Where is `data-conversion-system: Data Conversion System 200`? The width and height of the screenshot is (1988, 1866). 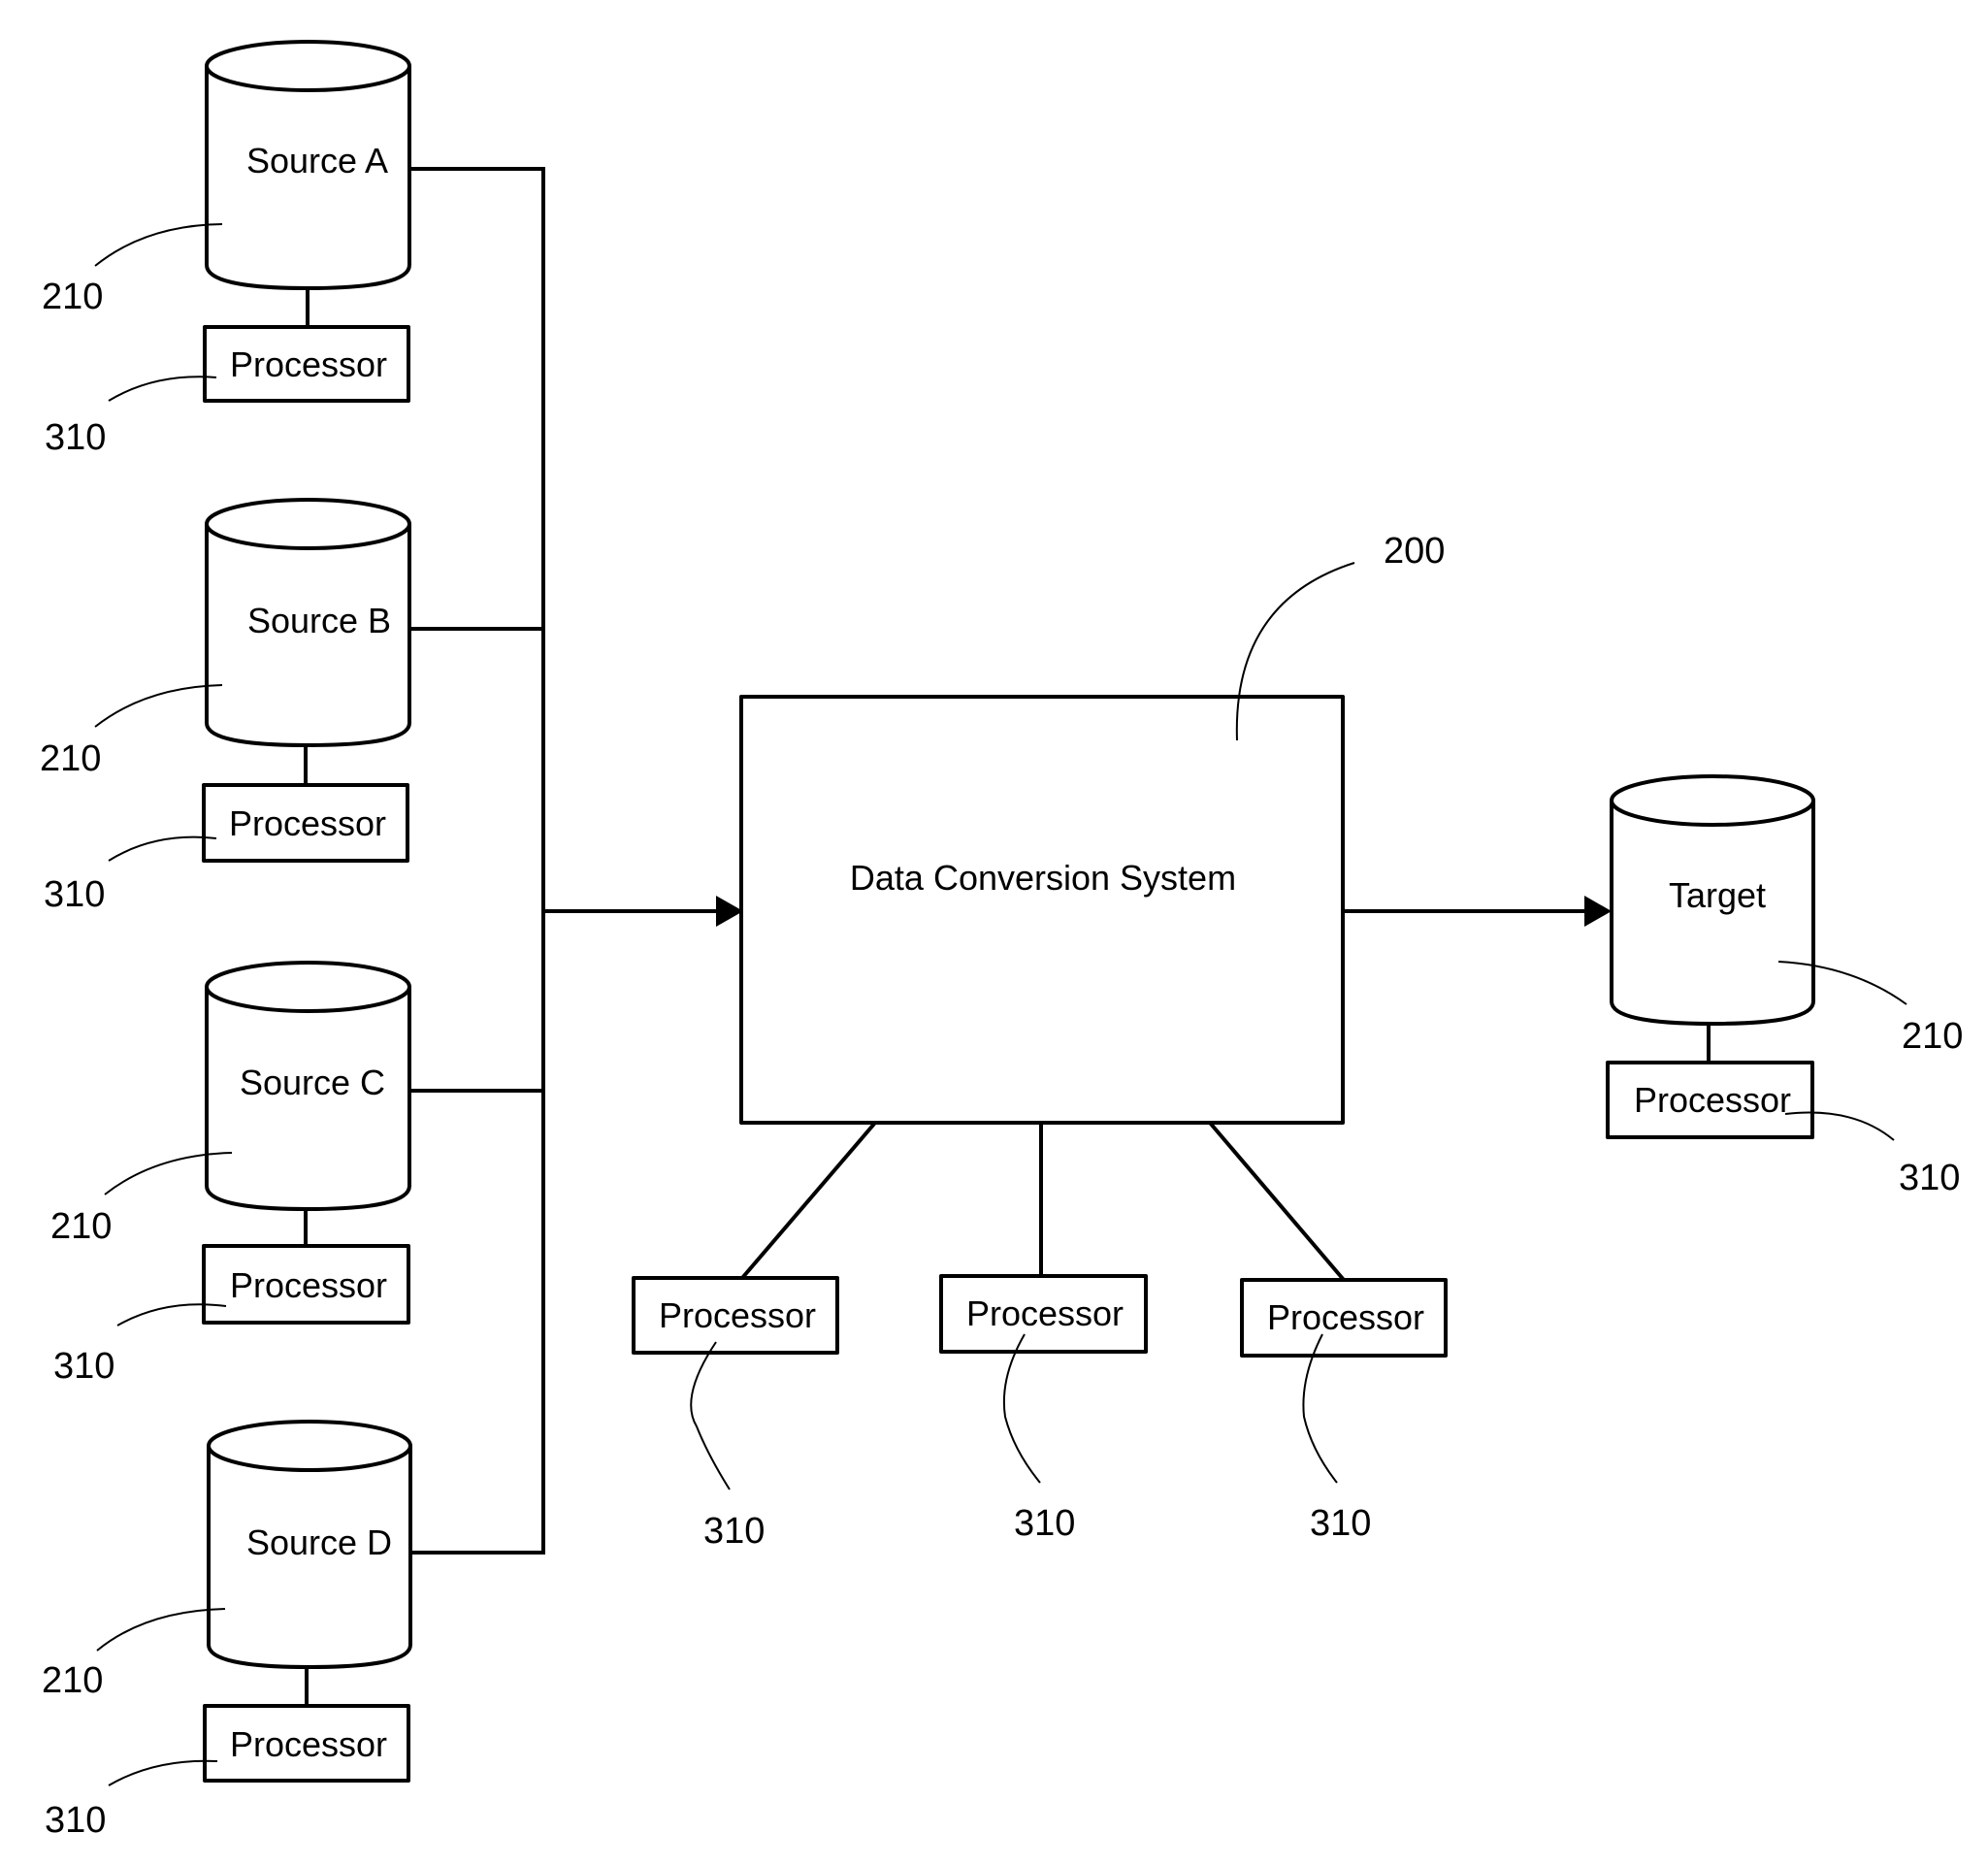 data-conversion-system: Data Conversion System 200 is located at coordinates (1092, 828).